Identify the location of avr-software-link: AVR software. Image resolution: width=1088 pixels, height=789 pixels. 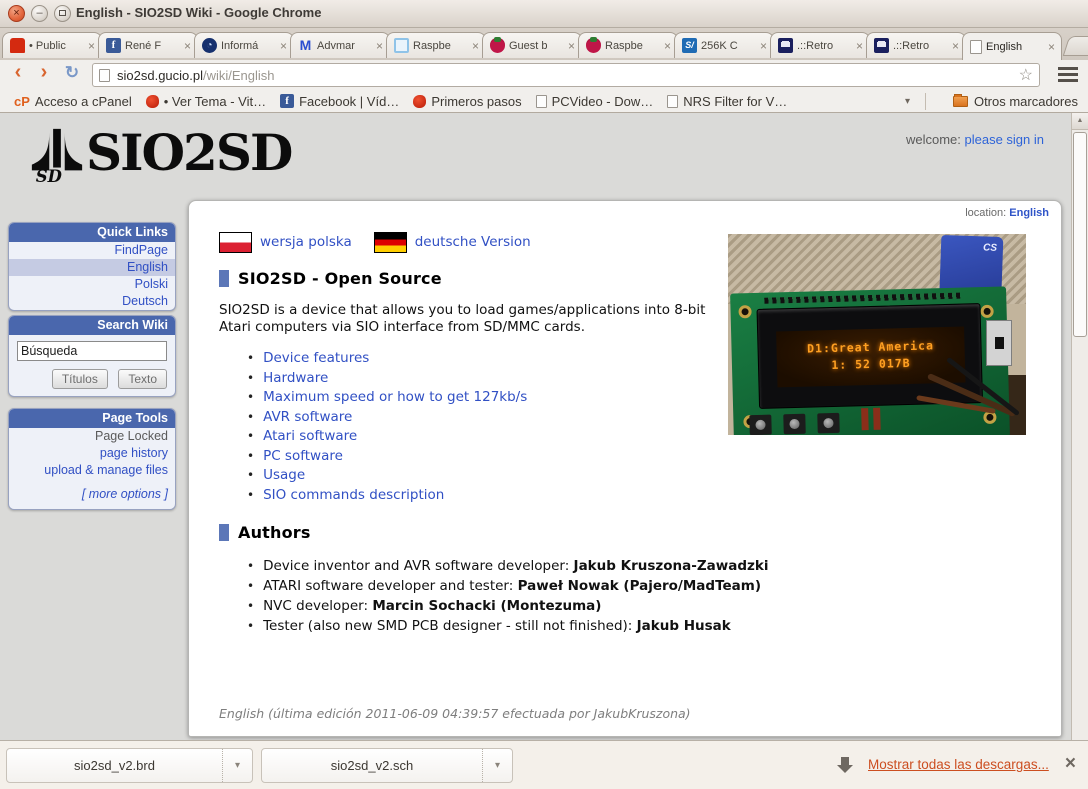
(307, 417).